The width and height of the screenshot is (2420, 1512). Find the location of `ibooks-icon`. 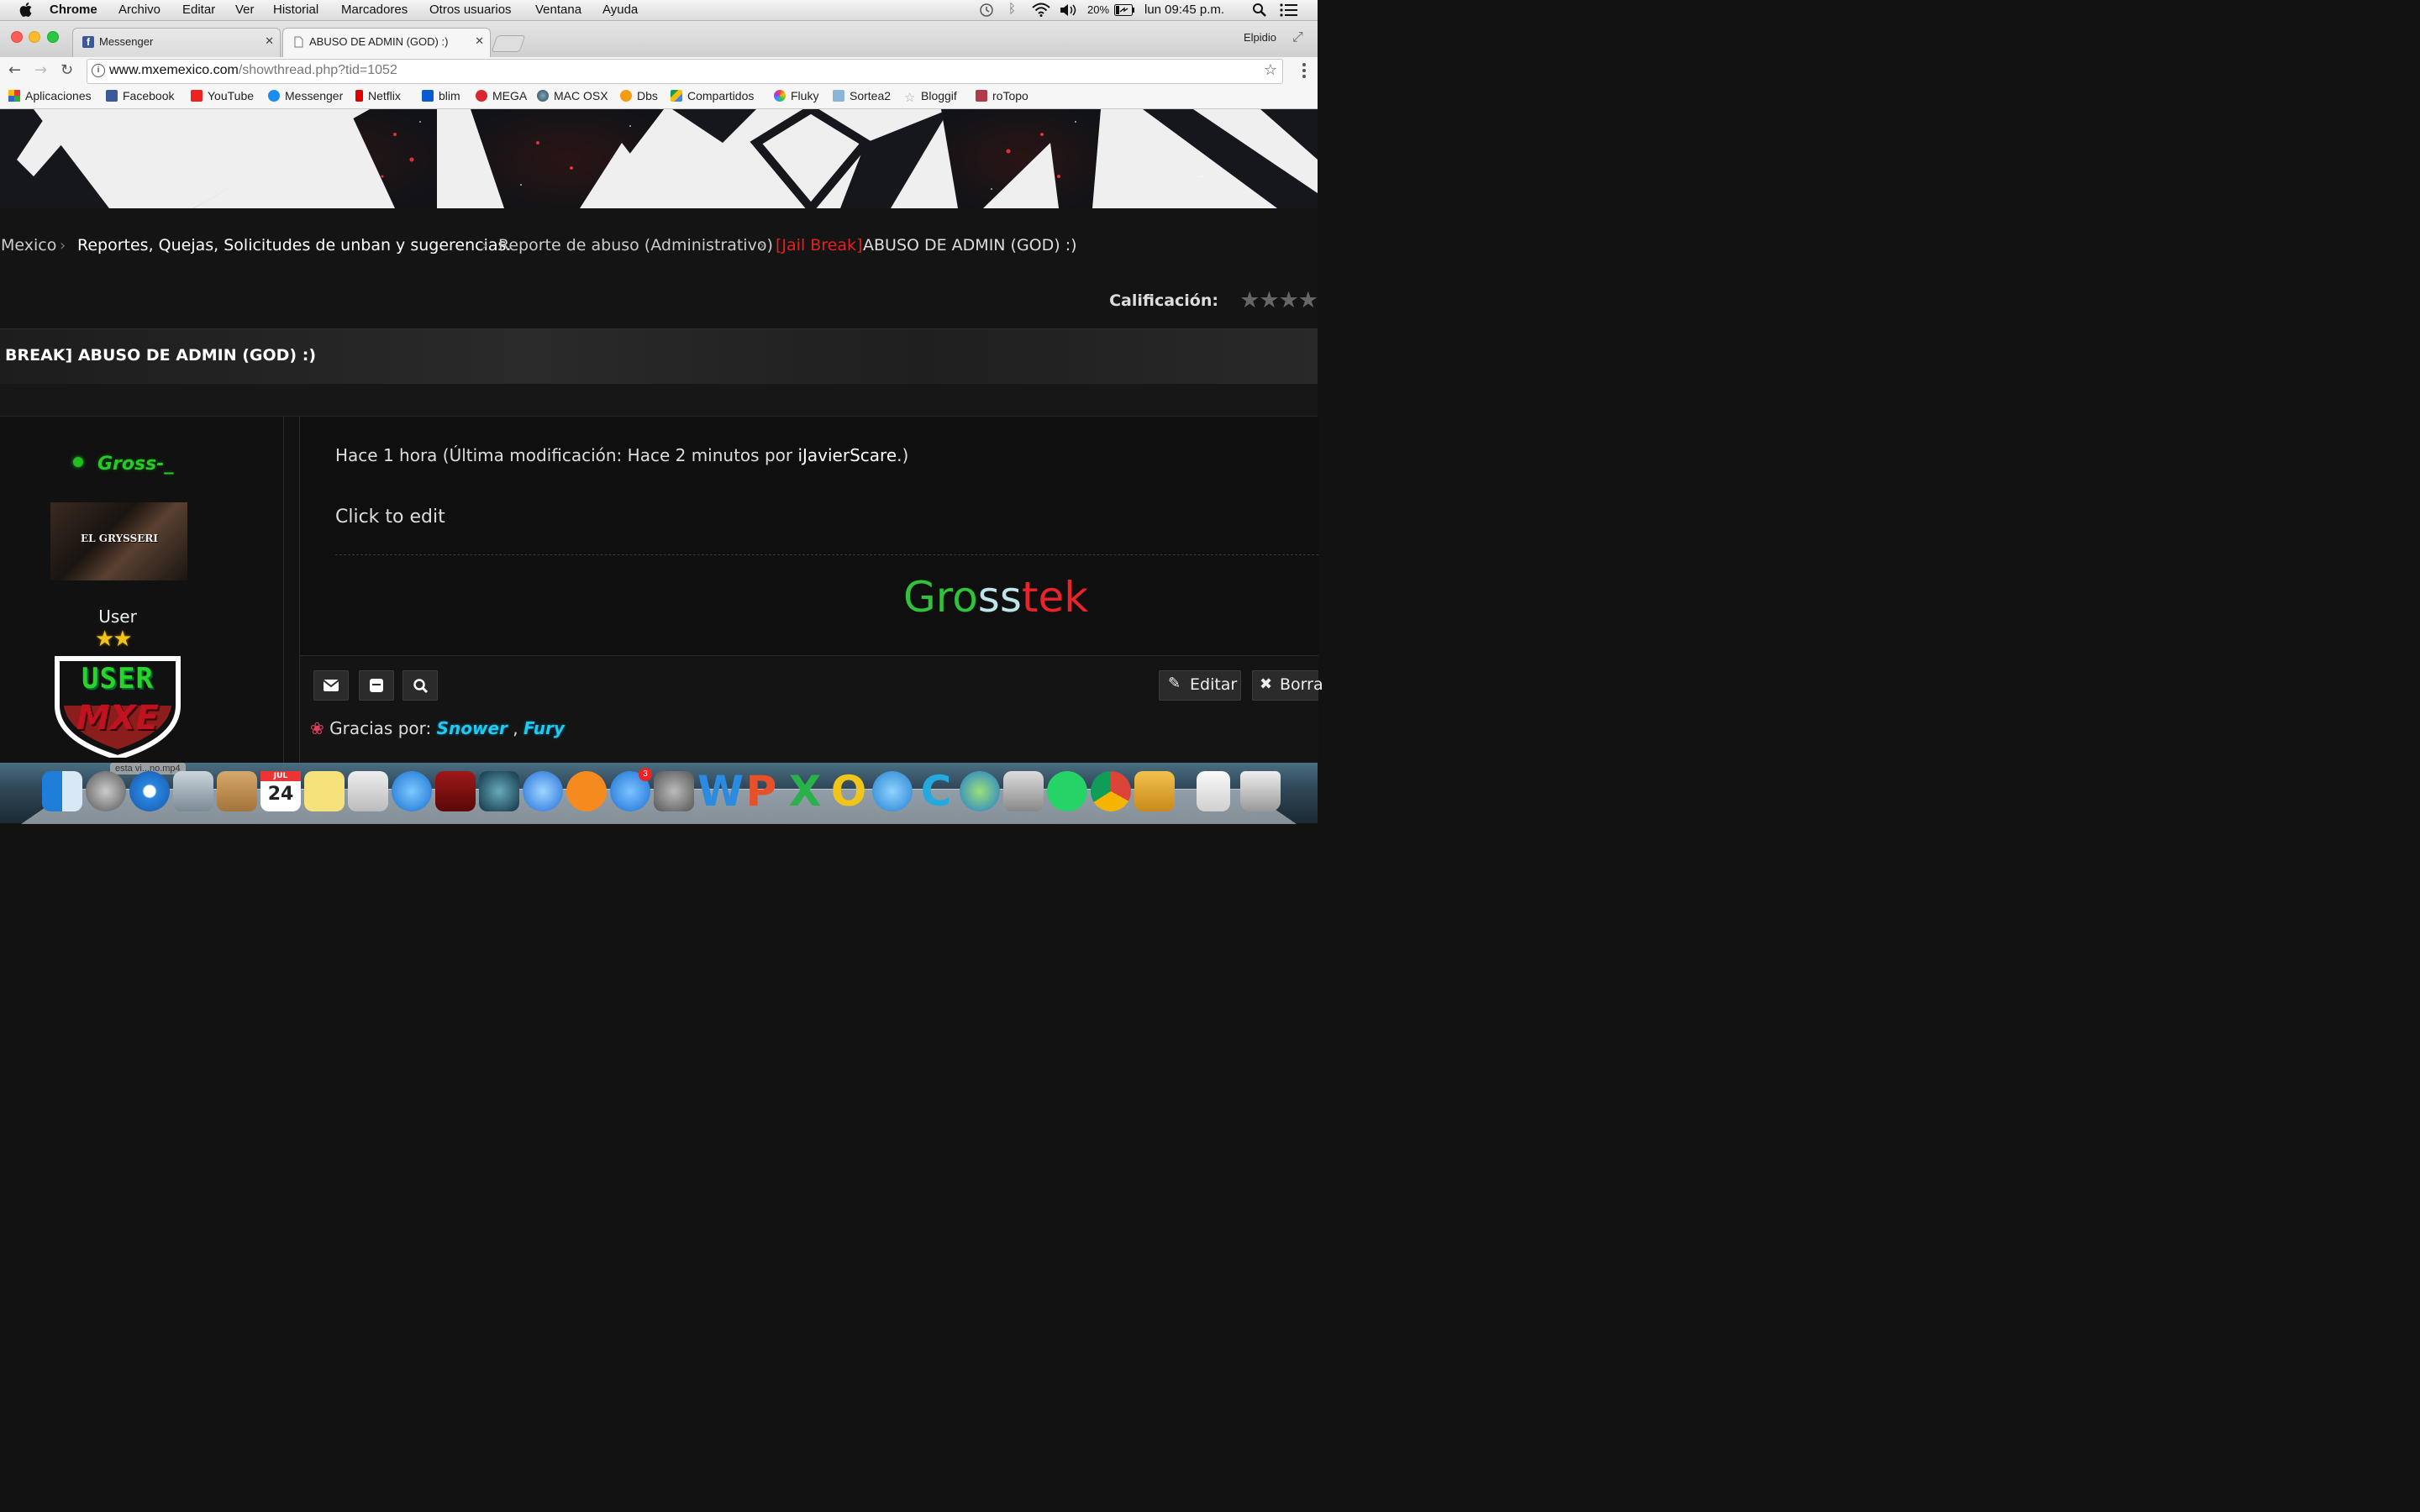

ibooks-icon is located at coordinates (586, 791).